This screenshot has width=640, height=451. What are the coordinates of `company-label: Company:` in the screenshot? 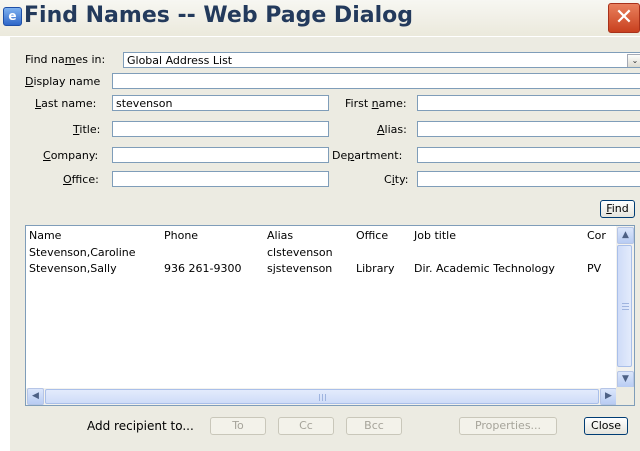 It's located at (71, 155).